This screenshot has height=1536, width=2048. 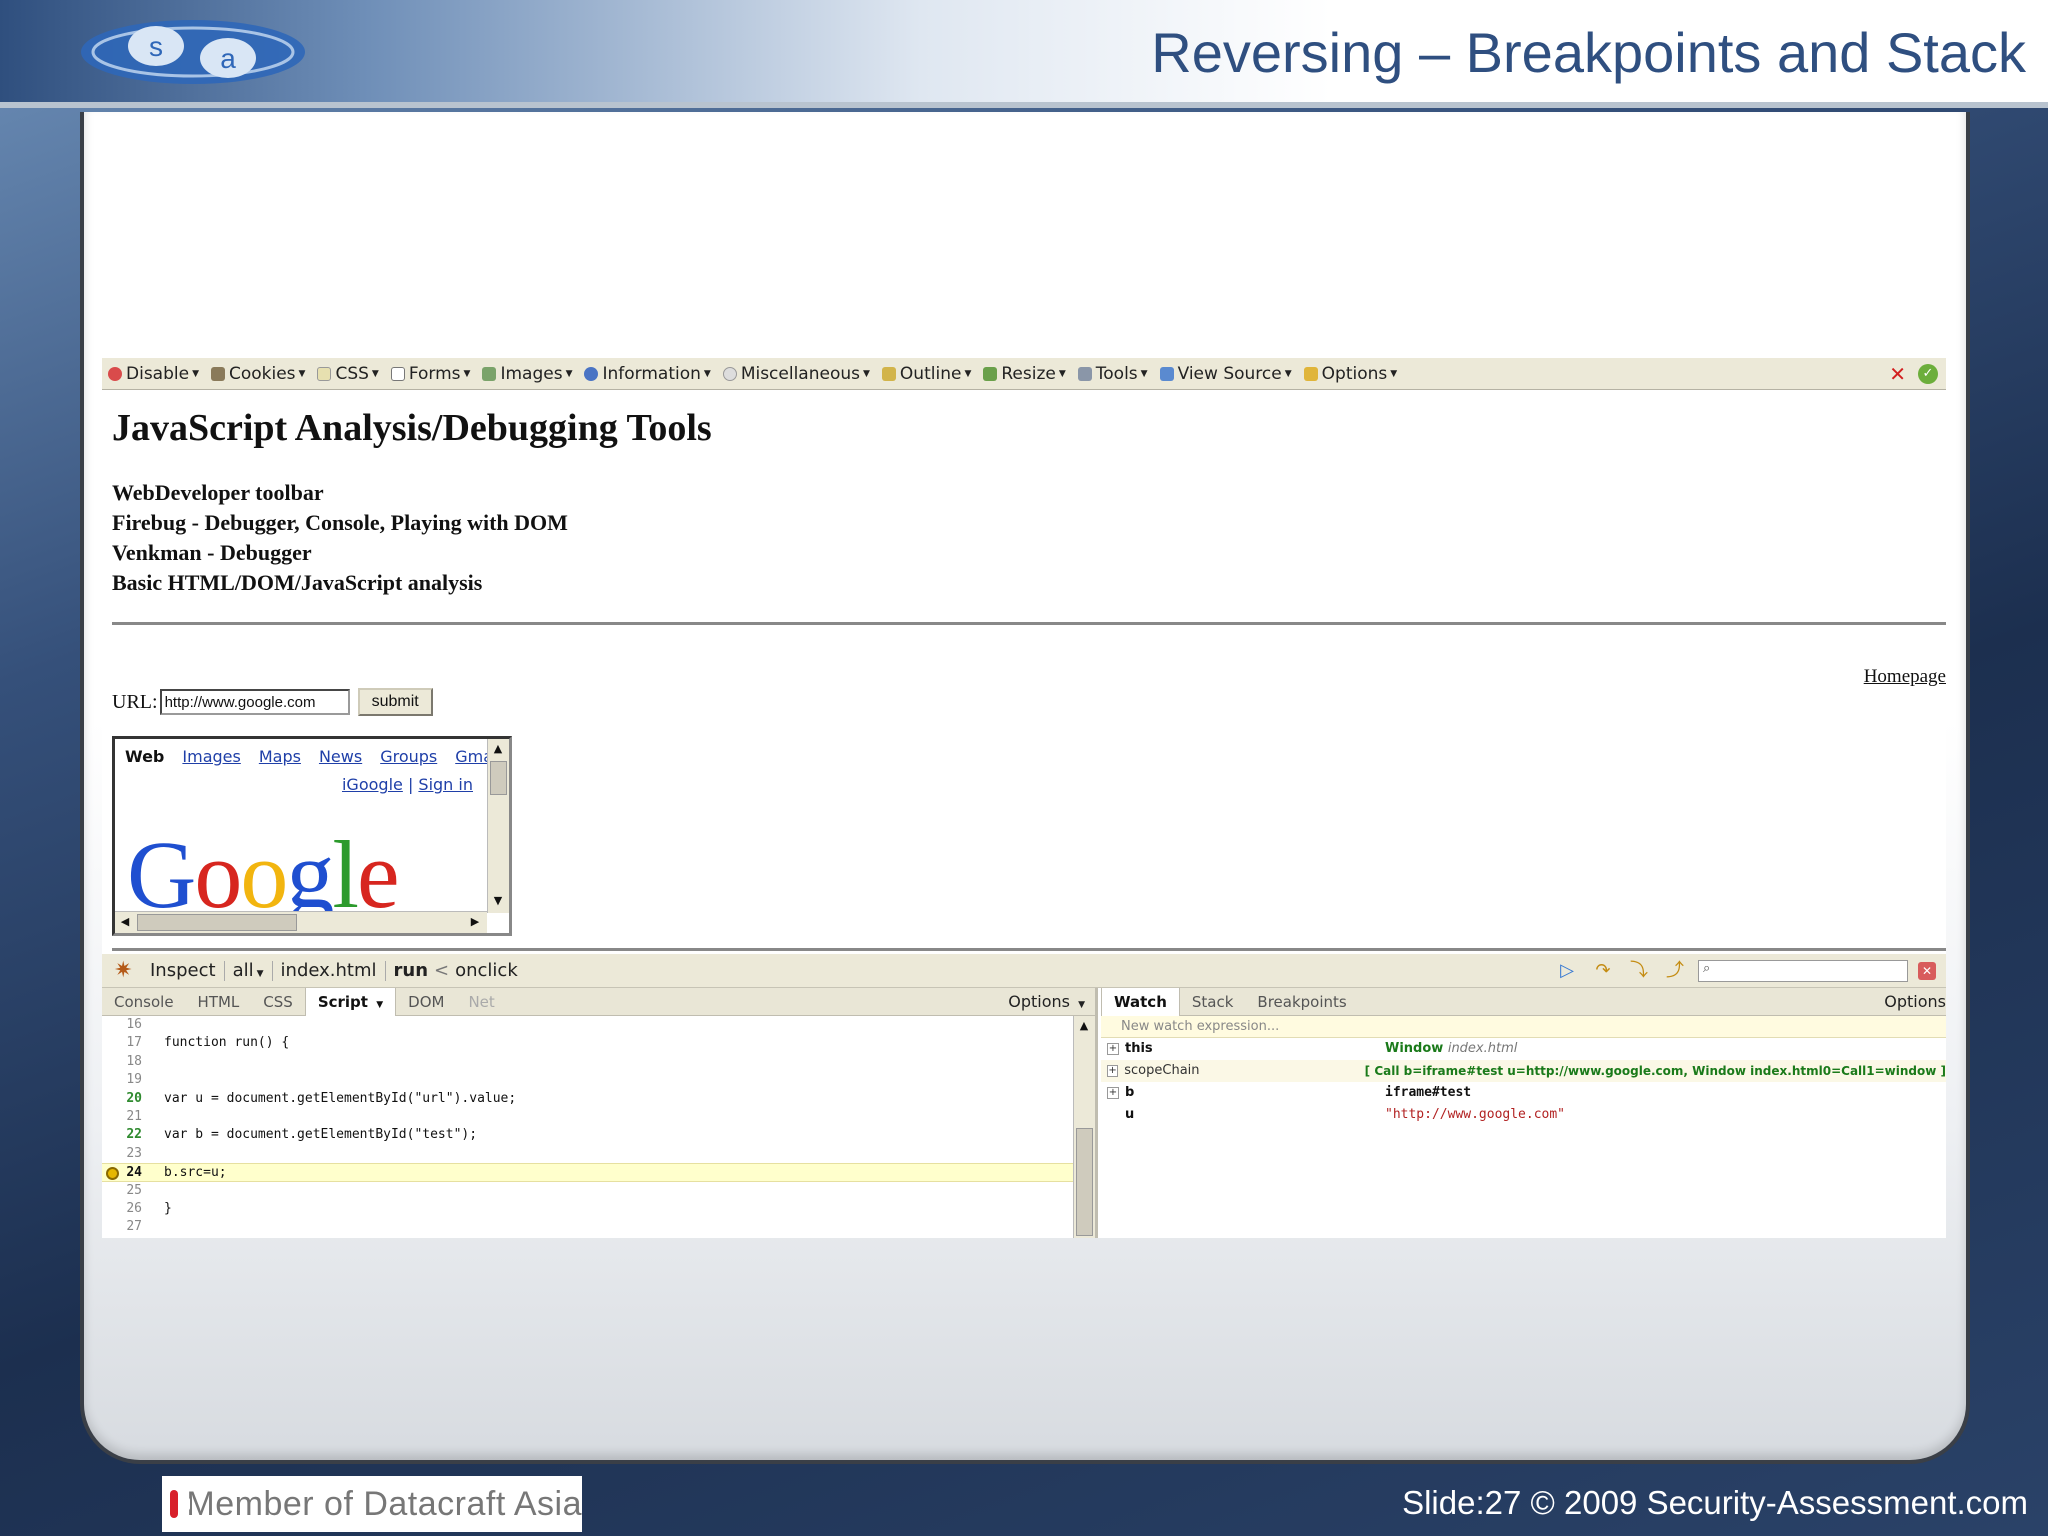 I want to click on wd-outline-menu: Outline ▼, so click(x=926, y=373).